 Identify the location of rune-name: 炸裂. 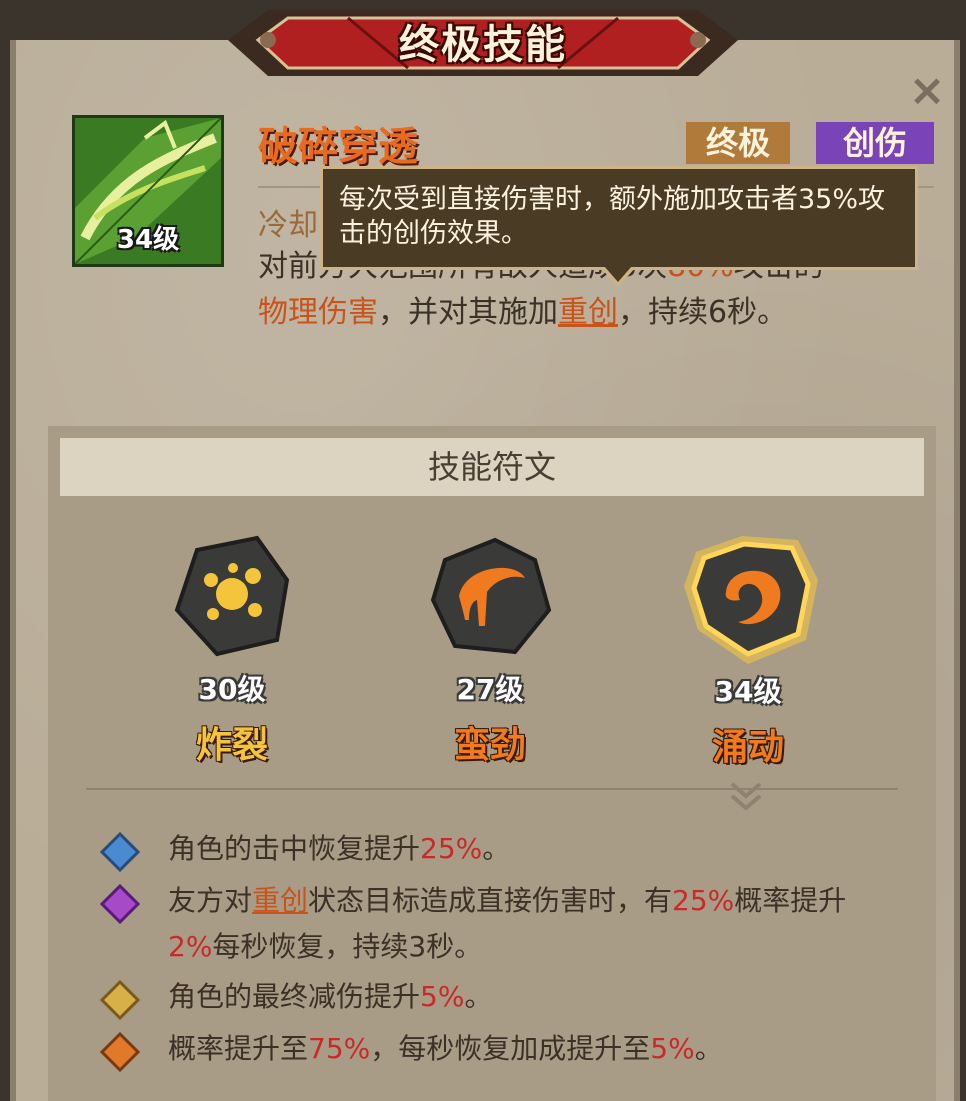
(231, 745).